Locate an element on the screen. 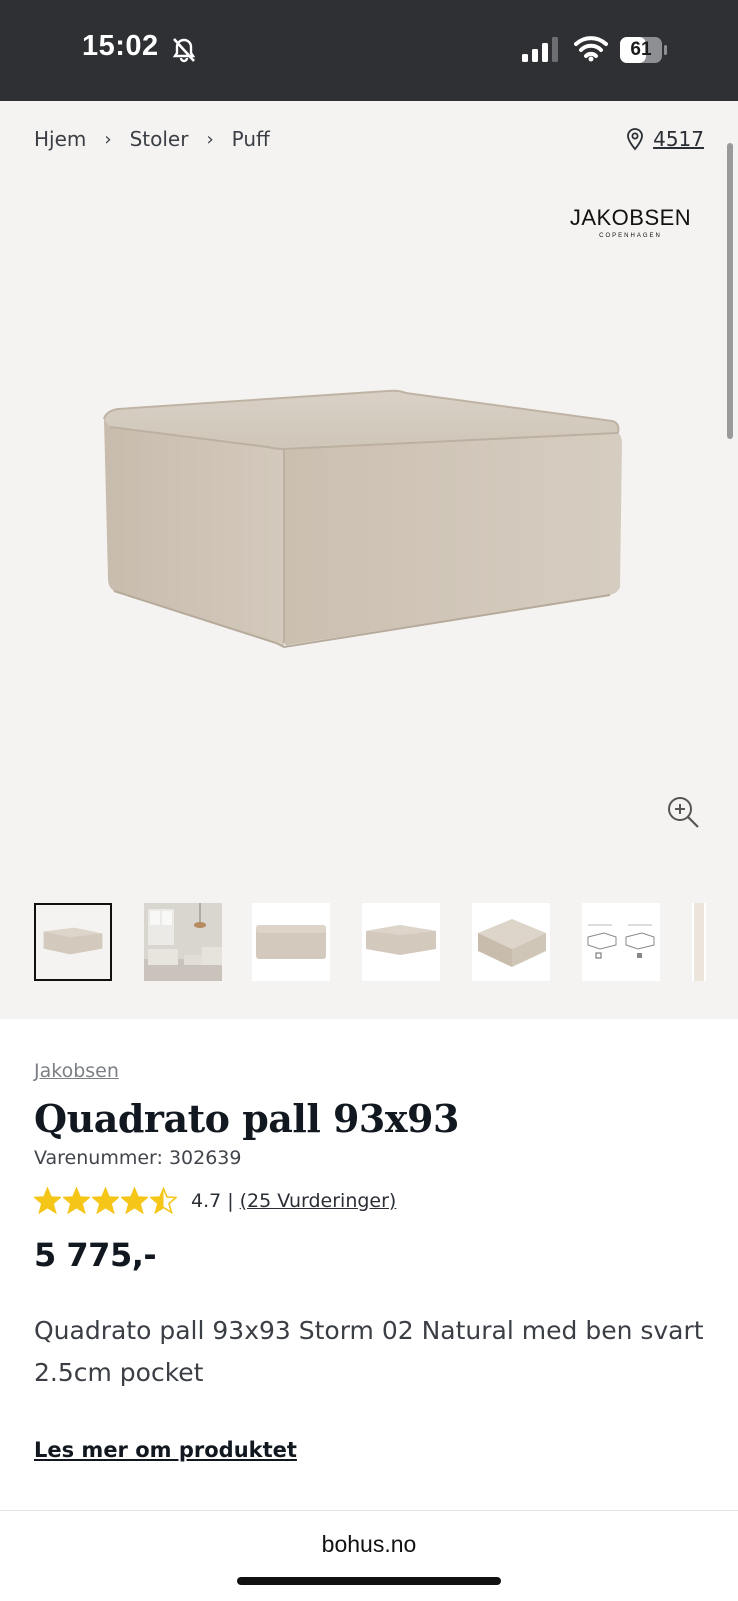 This screenshot has height=1601, width=738. read-more-link: Les mer om produktet is located at coordinates (165, 1450).